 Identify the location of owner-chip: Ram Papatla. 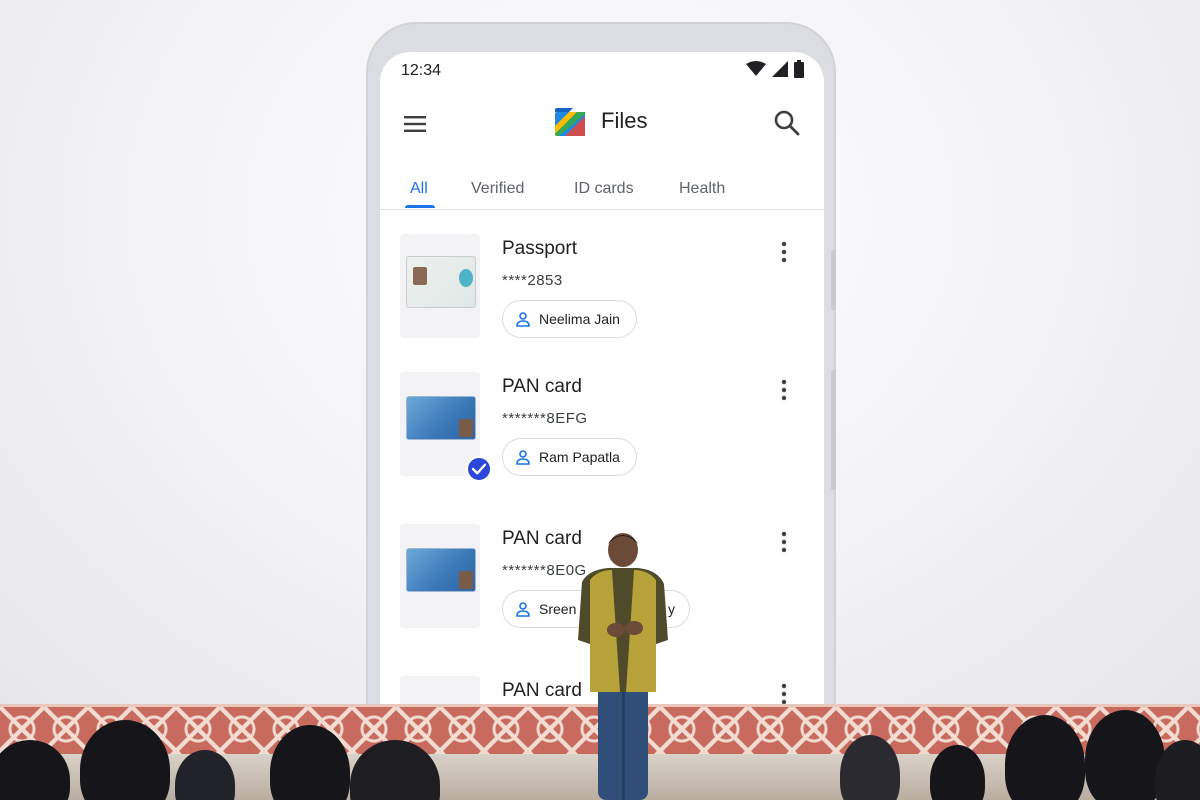
(569, 457).